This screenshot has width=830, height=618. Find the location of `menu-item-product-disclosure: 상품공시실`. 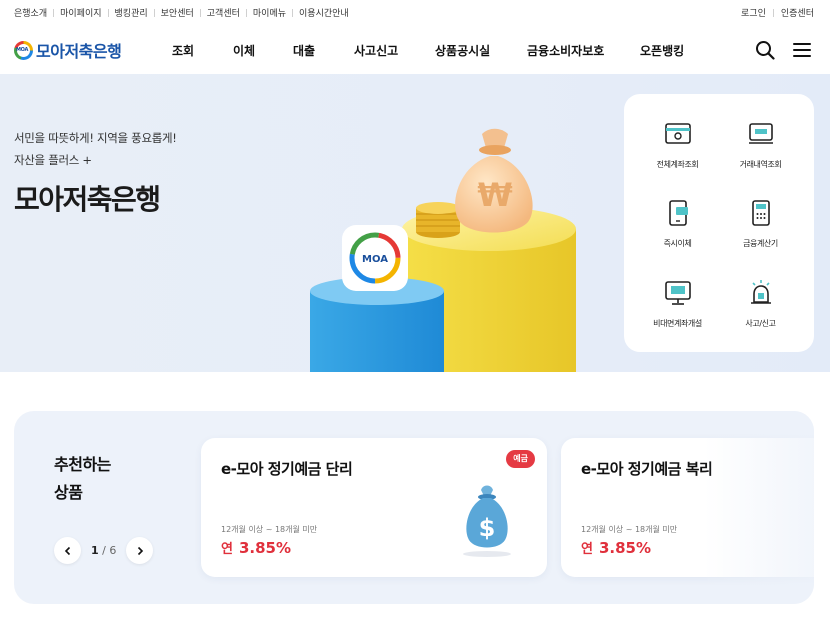

menu-item-product-disclosure: 상품공시실 is located at coordinates (462, 50).